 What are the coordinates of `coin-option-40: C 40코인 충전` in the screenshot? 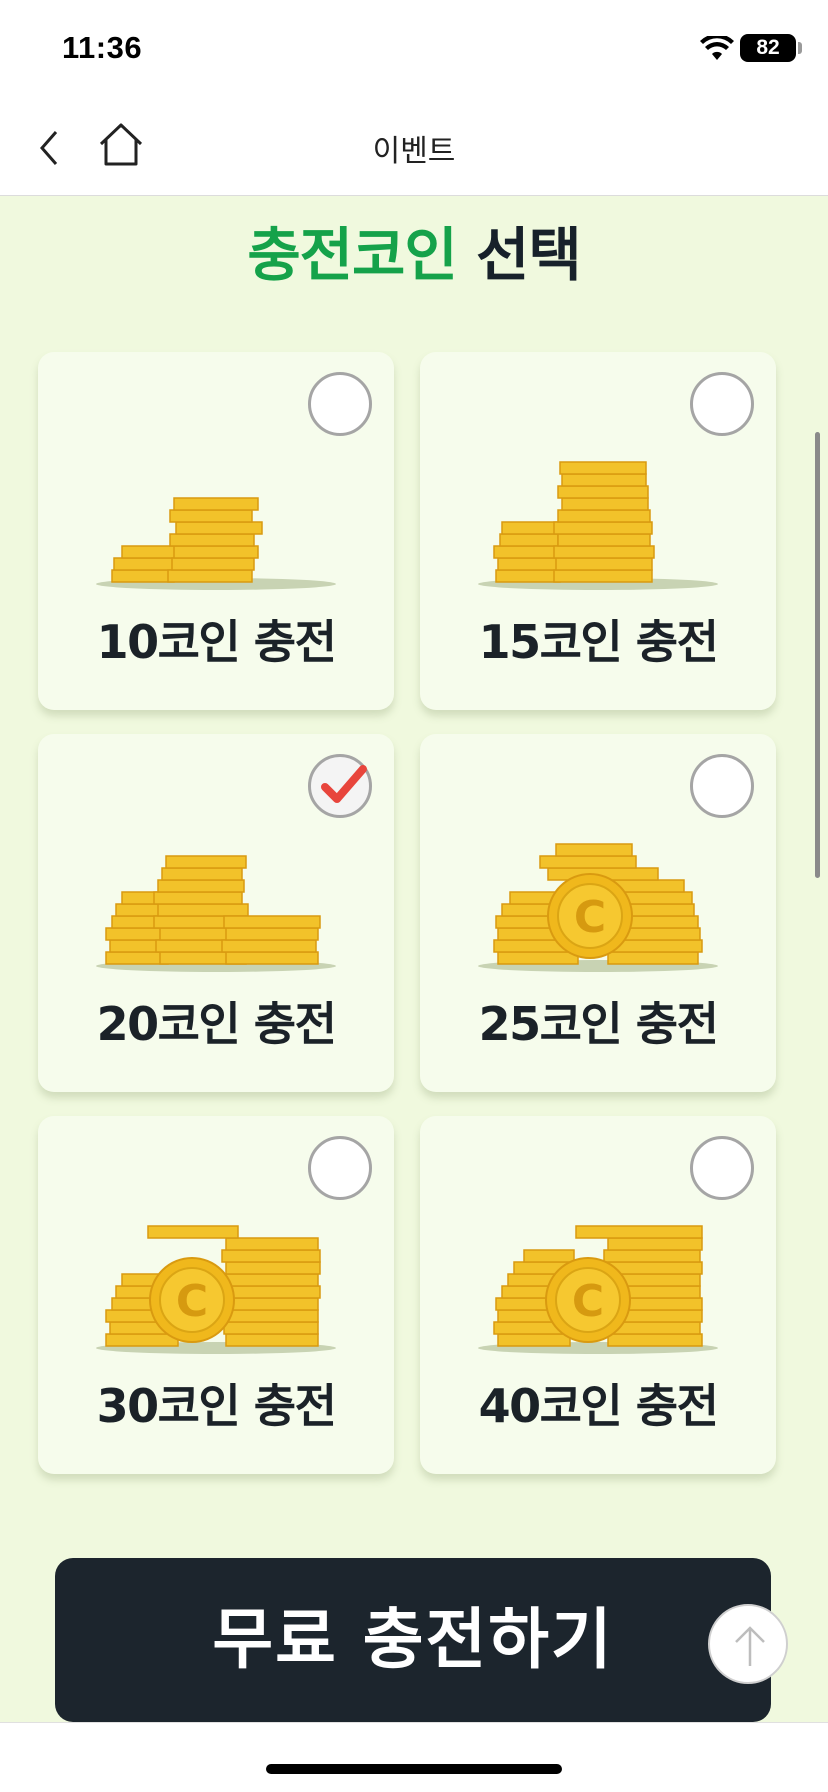 It's located at (598, 1295).